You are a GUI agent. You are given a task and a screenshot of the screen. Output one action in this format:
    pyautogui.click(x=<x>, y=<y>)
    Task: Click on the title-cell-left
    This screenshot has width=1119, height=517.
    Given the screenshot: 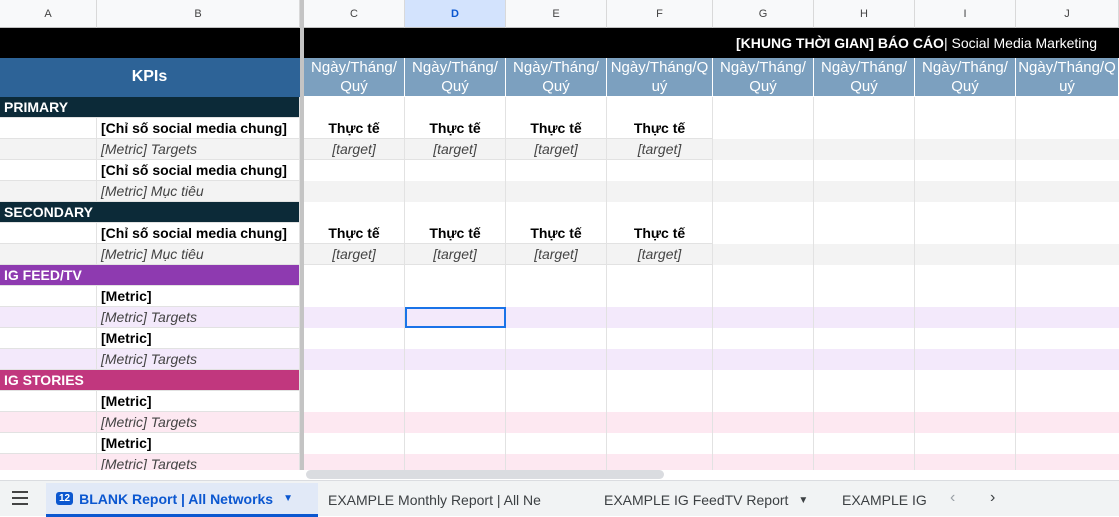 What is the action you would take?
    pyautogui.click(x=150, y=43)
    